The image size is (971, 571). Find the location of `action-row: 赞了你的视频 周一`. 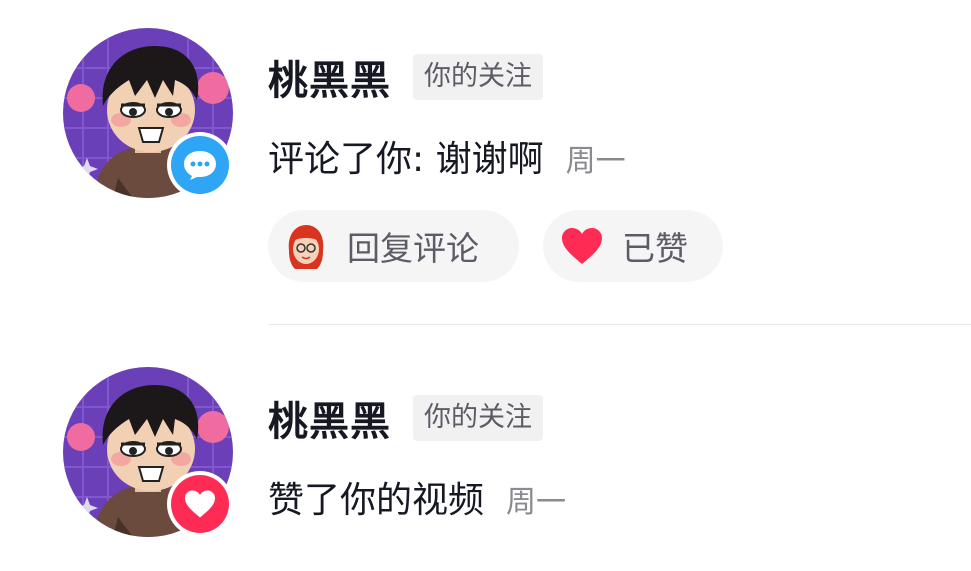

action-row: 赞了你的视频 周一 is located at coordinates (417, 497).